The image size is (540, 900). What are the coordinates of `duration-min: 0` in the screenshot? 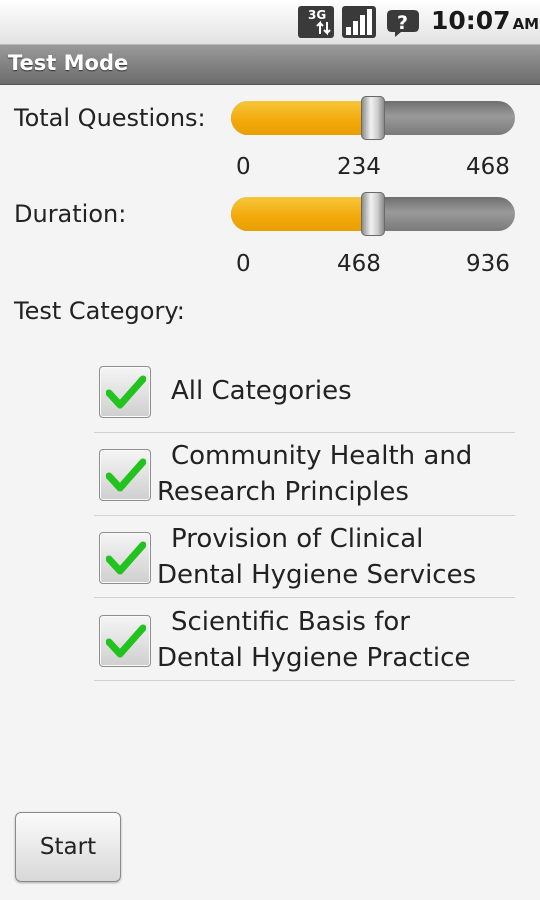 It's located at (243, 264).